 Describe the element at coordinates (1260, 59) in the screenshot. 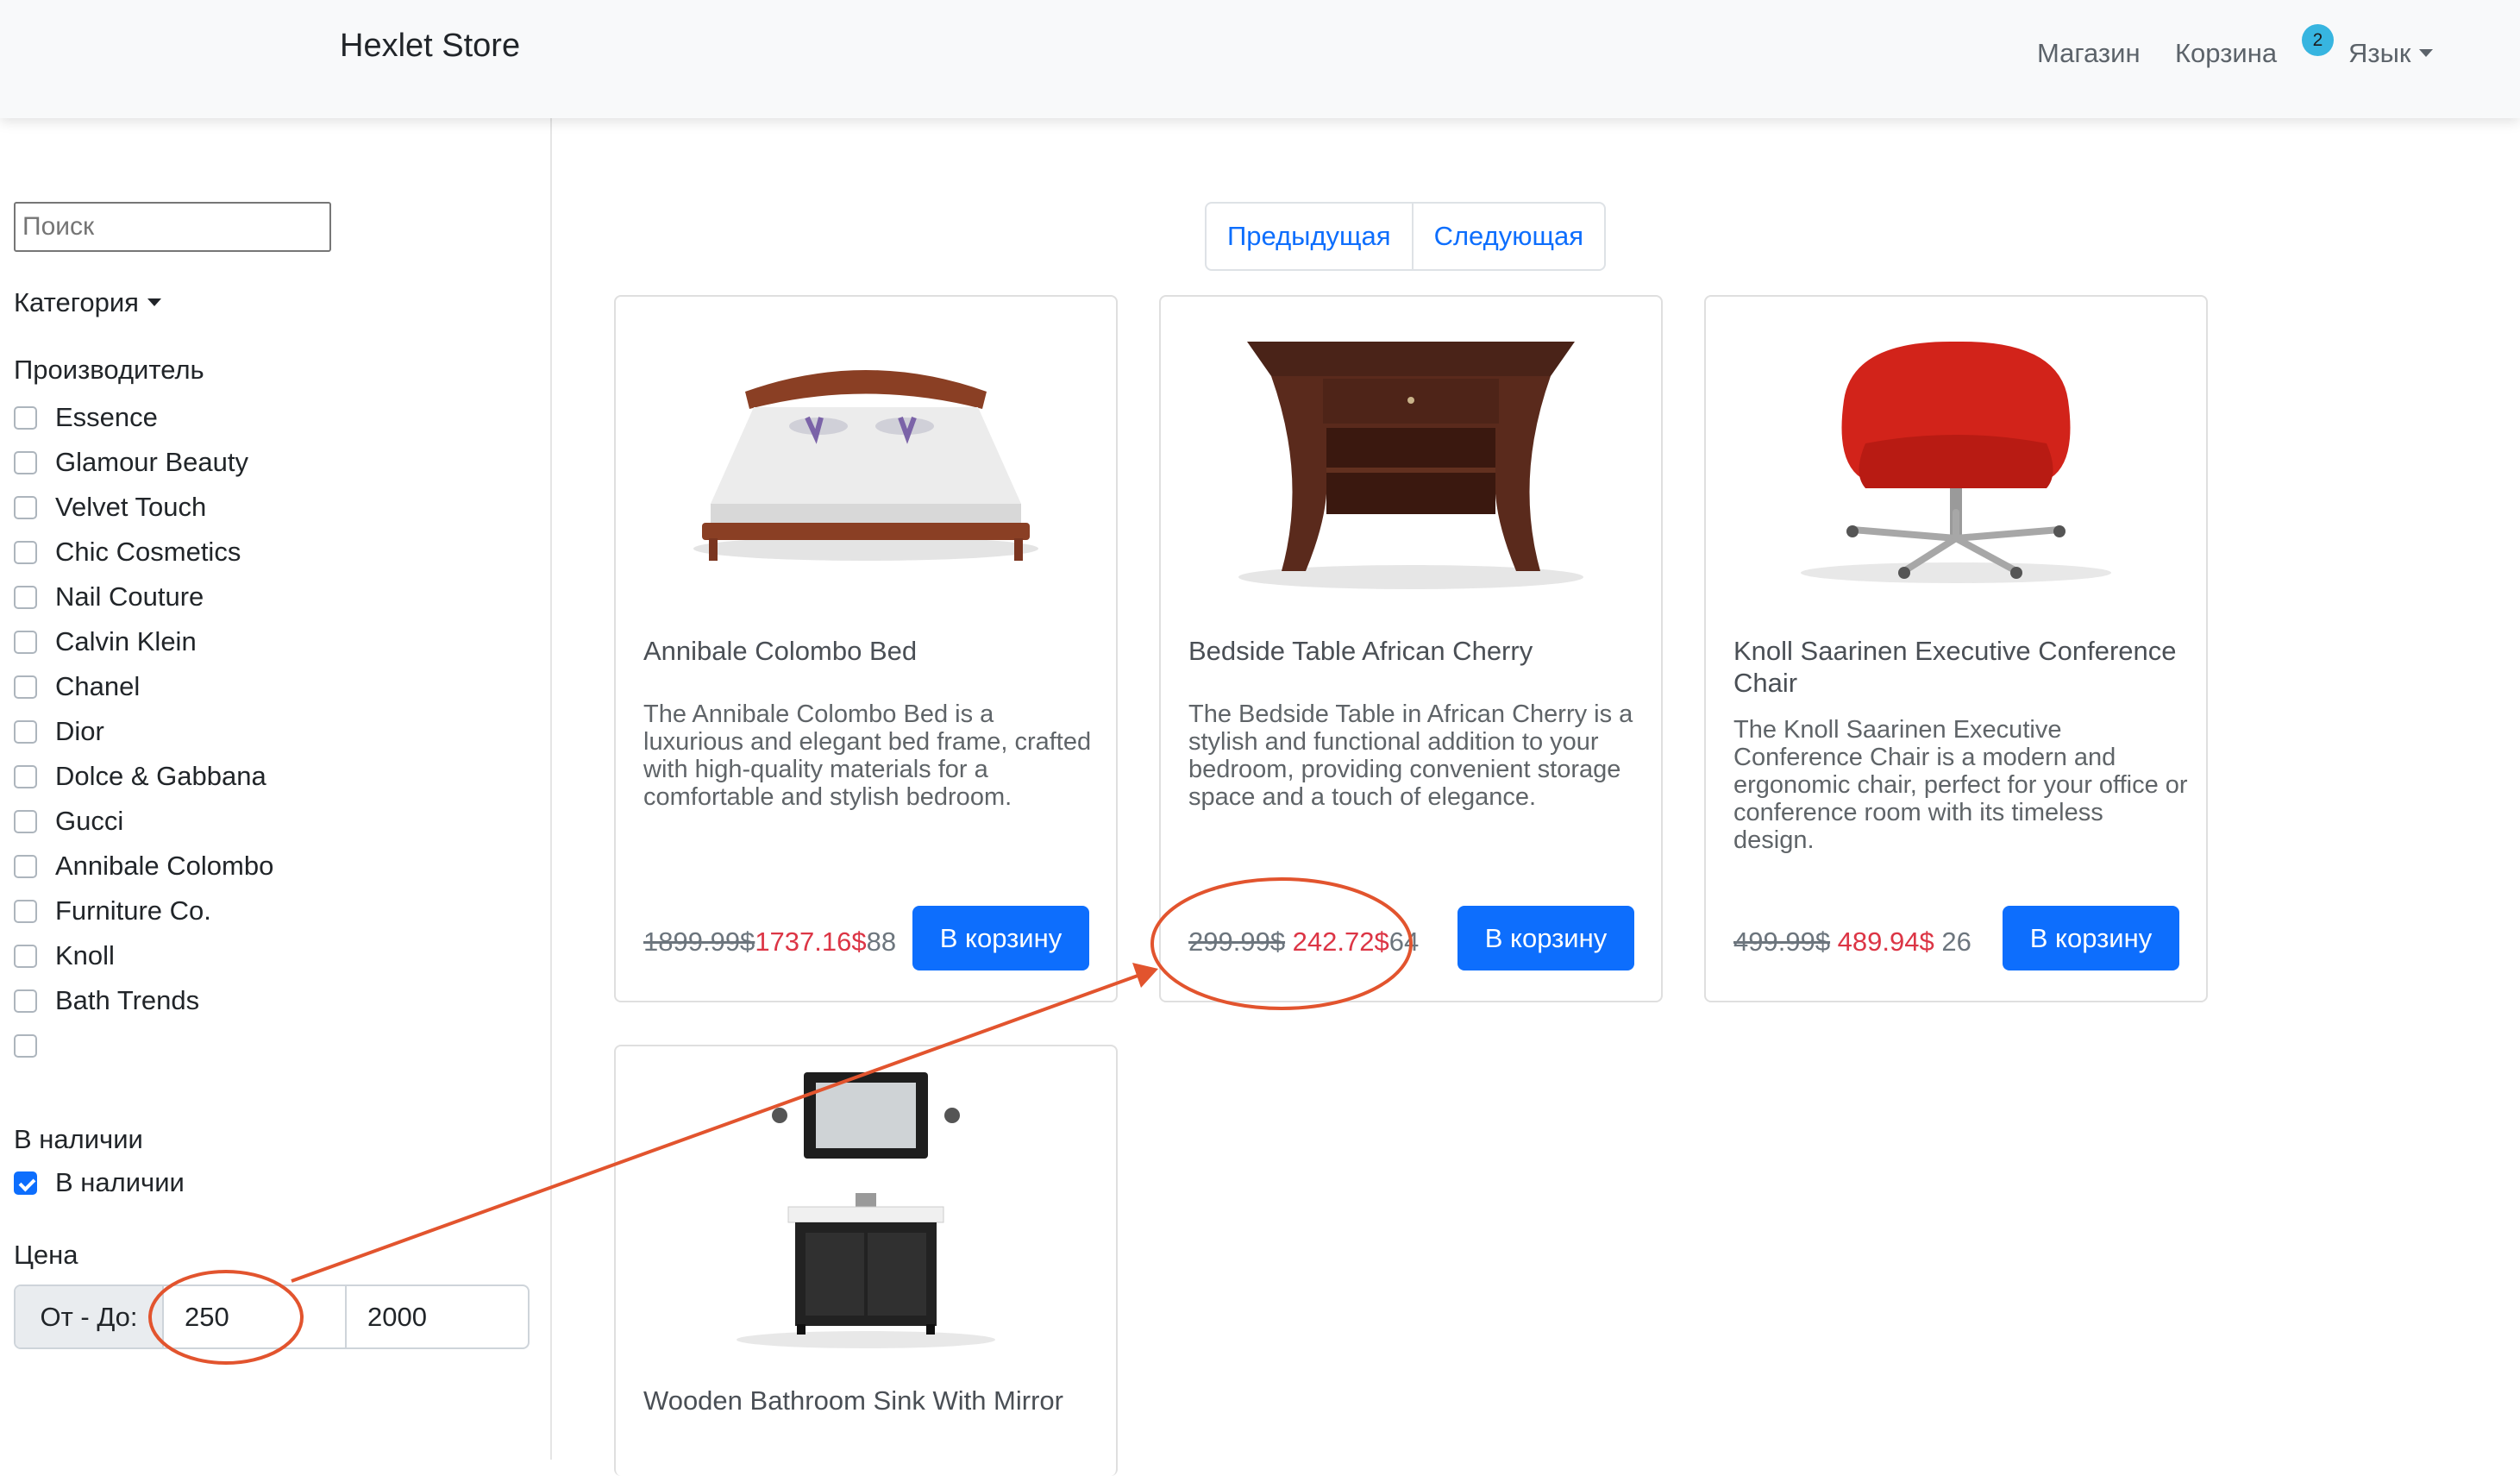

I see `navbar: Hexlet Store Магазин Корзина 2 Язык` at that location.